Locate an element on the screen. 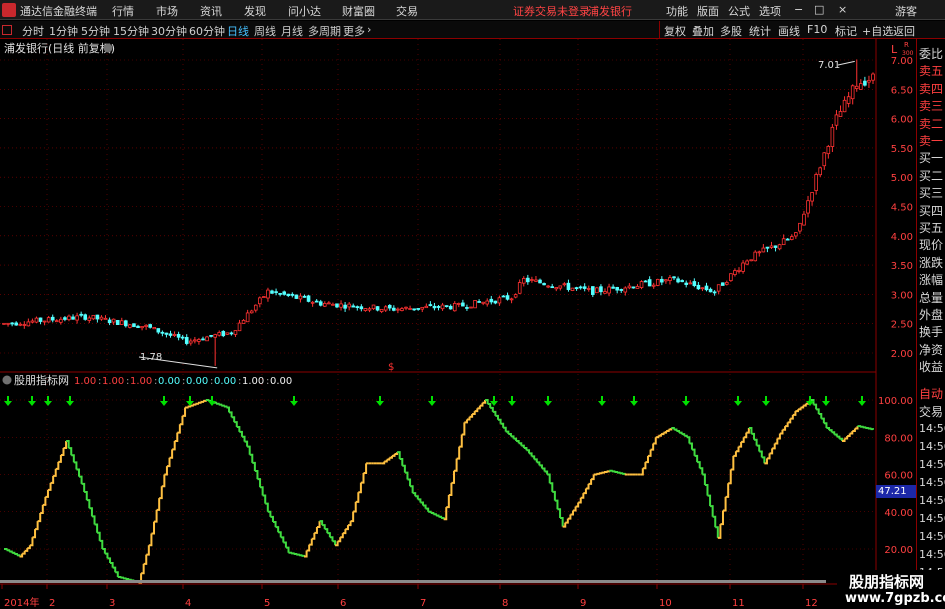  stats-button: 统计 is located at coordinates (760, 31).